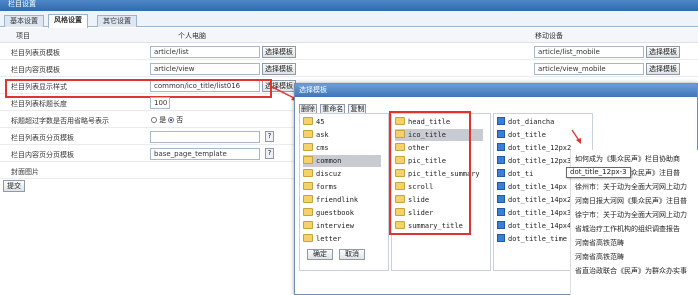  Describe the element at coordinates (663, 69) in the screenshot. I see `content-template-mobile-select-button: 选择模板` at that location.